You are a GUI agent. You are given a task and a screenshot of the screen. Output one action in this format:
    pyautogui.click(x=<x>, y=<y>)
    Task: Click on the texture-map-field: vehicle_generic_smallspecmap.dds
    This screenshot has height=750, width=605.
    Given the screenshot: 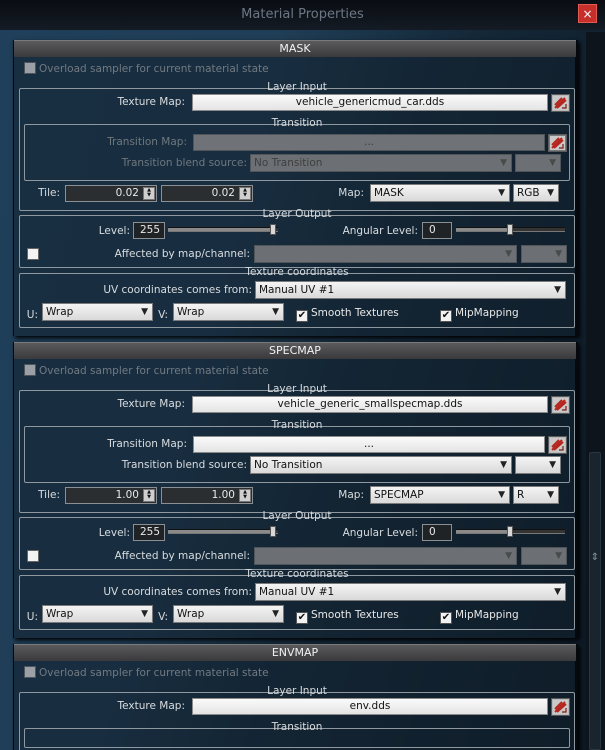 What is the action you would take?
    pyautogui.click(x=370, y=404)
    